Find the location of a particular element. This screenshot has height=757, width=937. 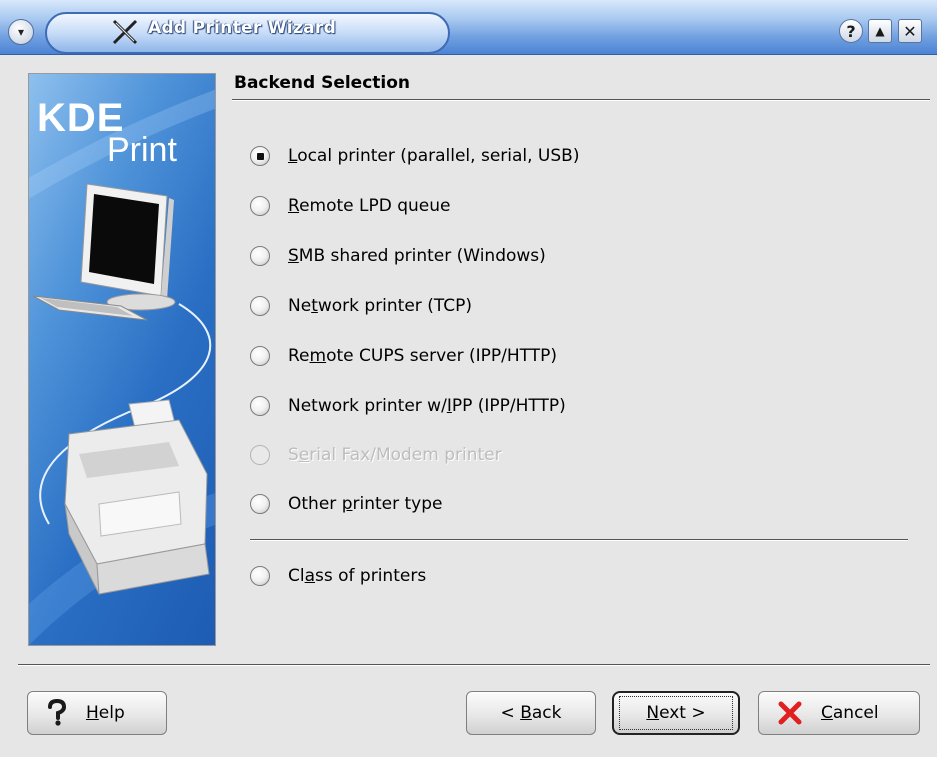

title-bar: ▾ Add Printer Wizard ? ▲ ✕ is located at coordinates (468, 27).